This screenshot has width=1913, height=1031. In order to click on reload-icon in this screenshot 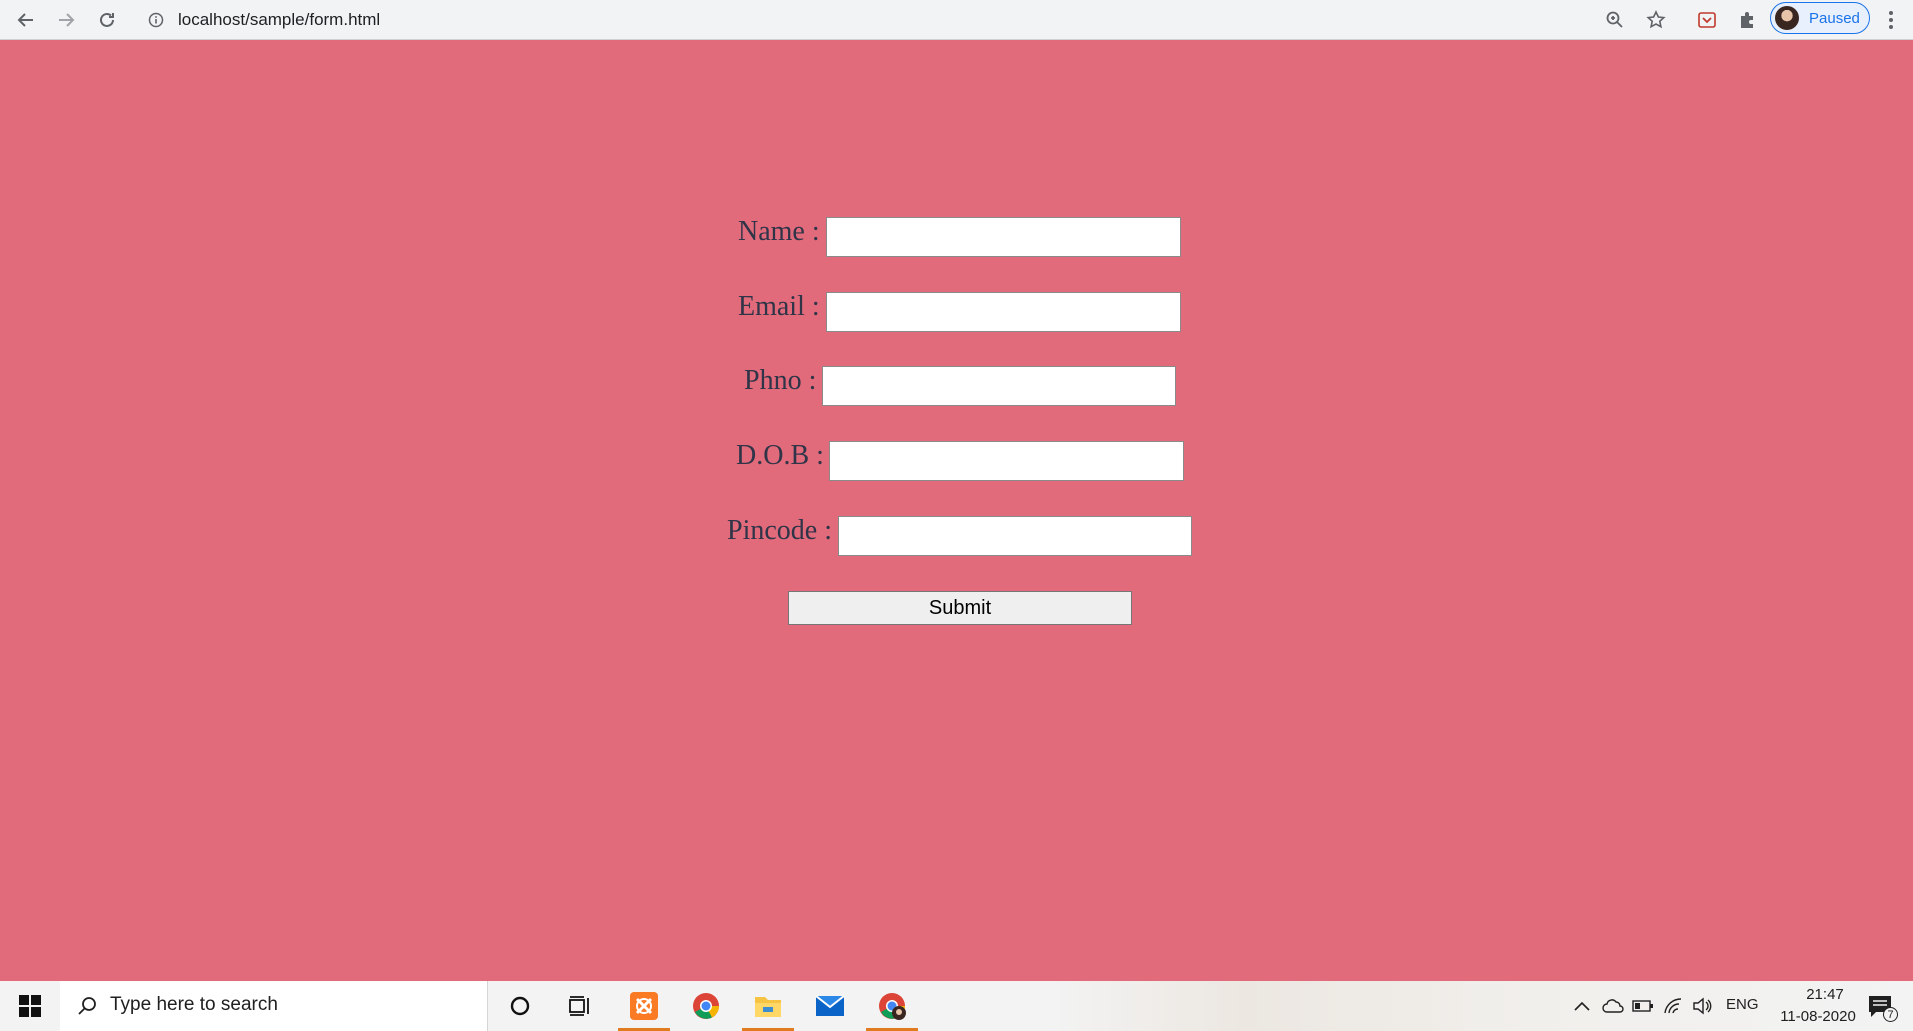, I will do `click(107, 19)`.